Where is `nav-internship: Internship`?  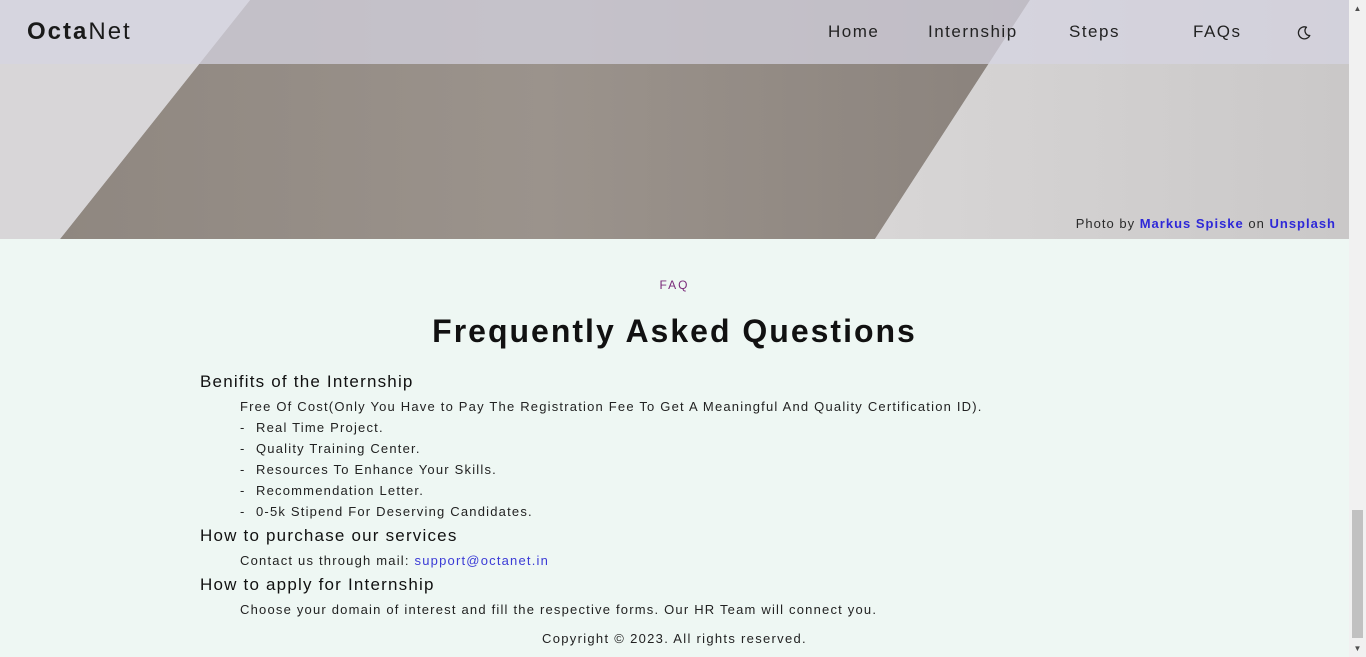 nav-internship: Internship is located at coordinates (973, 32).